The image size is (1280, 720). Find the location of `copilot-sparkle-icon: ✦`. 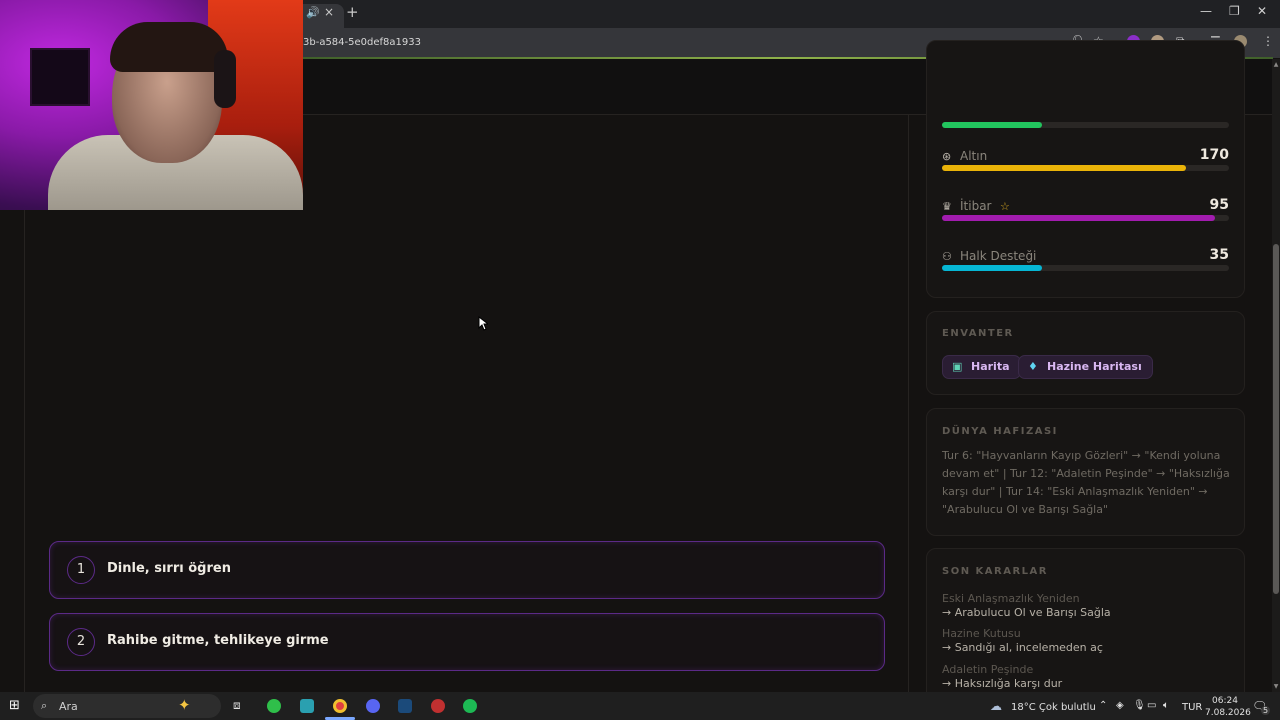

copilot-sparkle-icon: ✦ is located at coordinates (184, 705).